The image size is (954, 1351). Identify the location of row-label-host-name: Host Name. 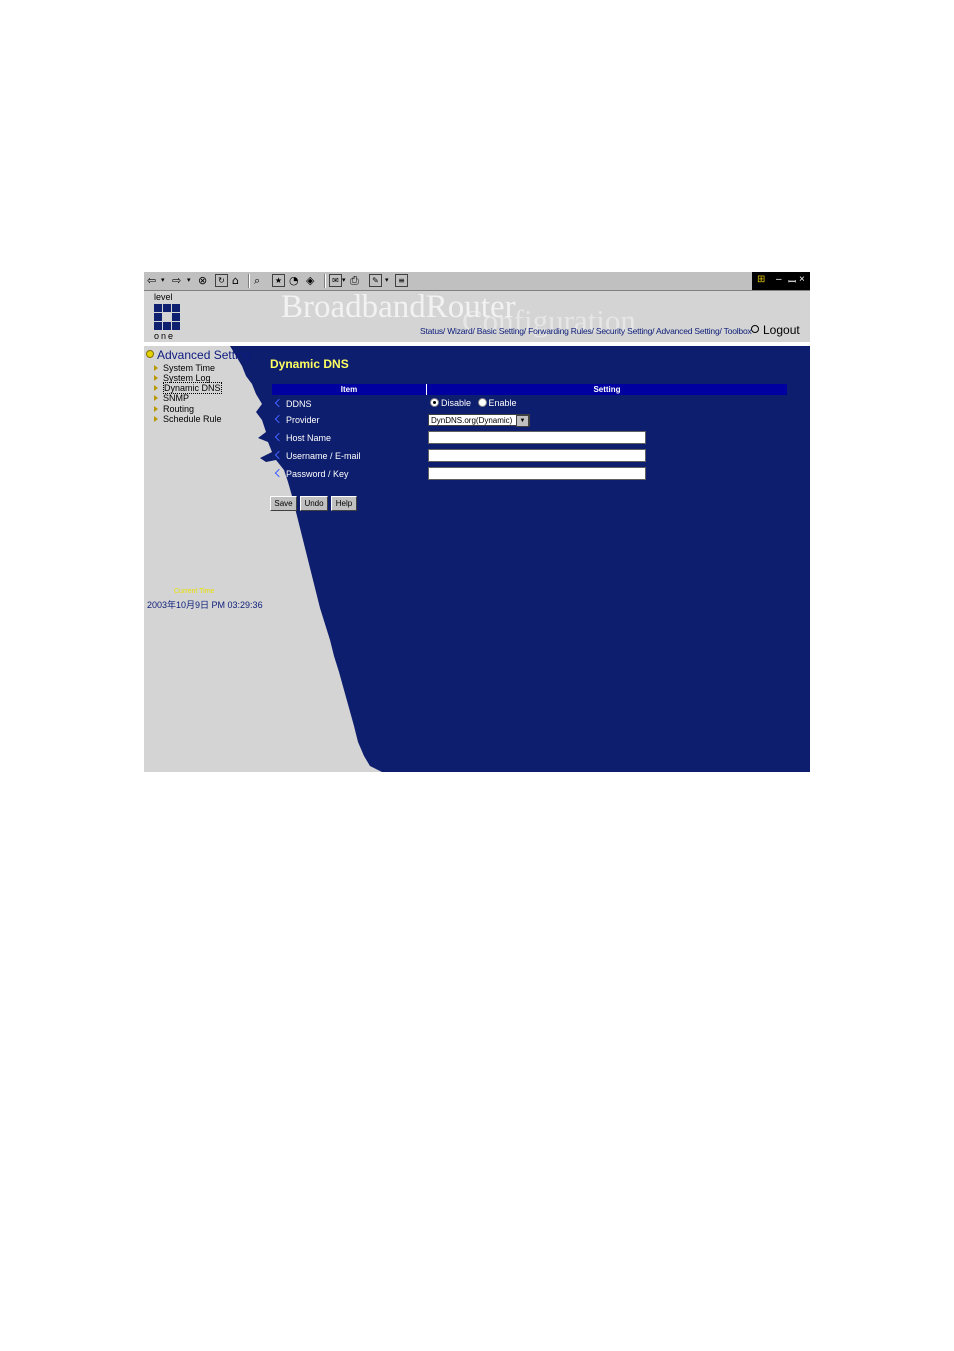
(302, 437).